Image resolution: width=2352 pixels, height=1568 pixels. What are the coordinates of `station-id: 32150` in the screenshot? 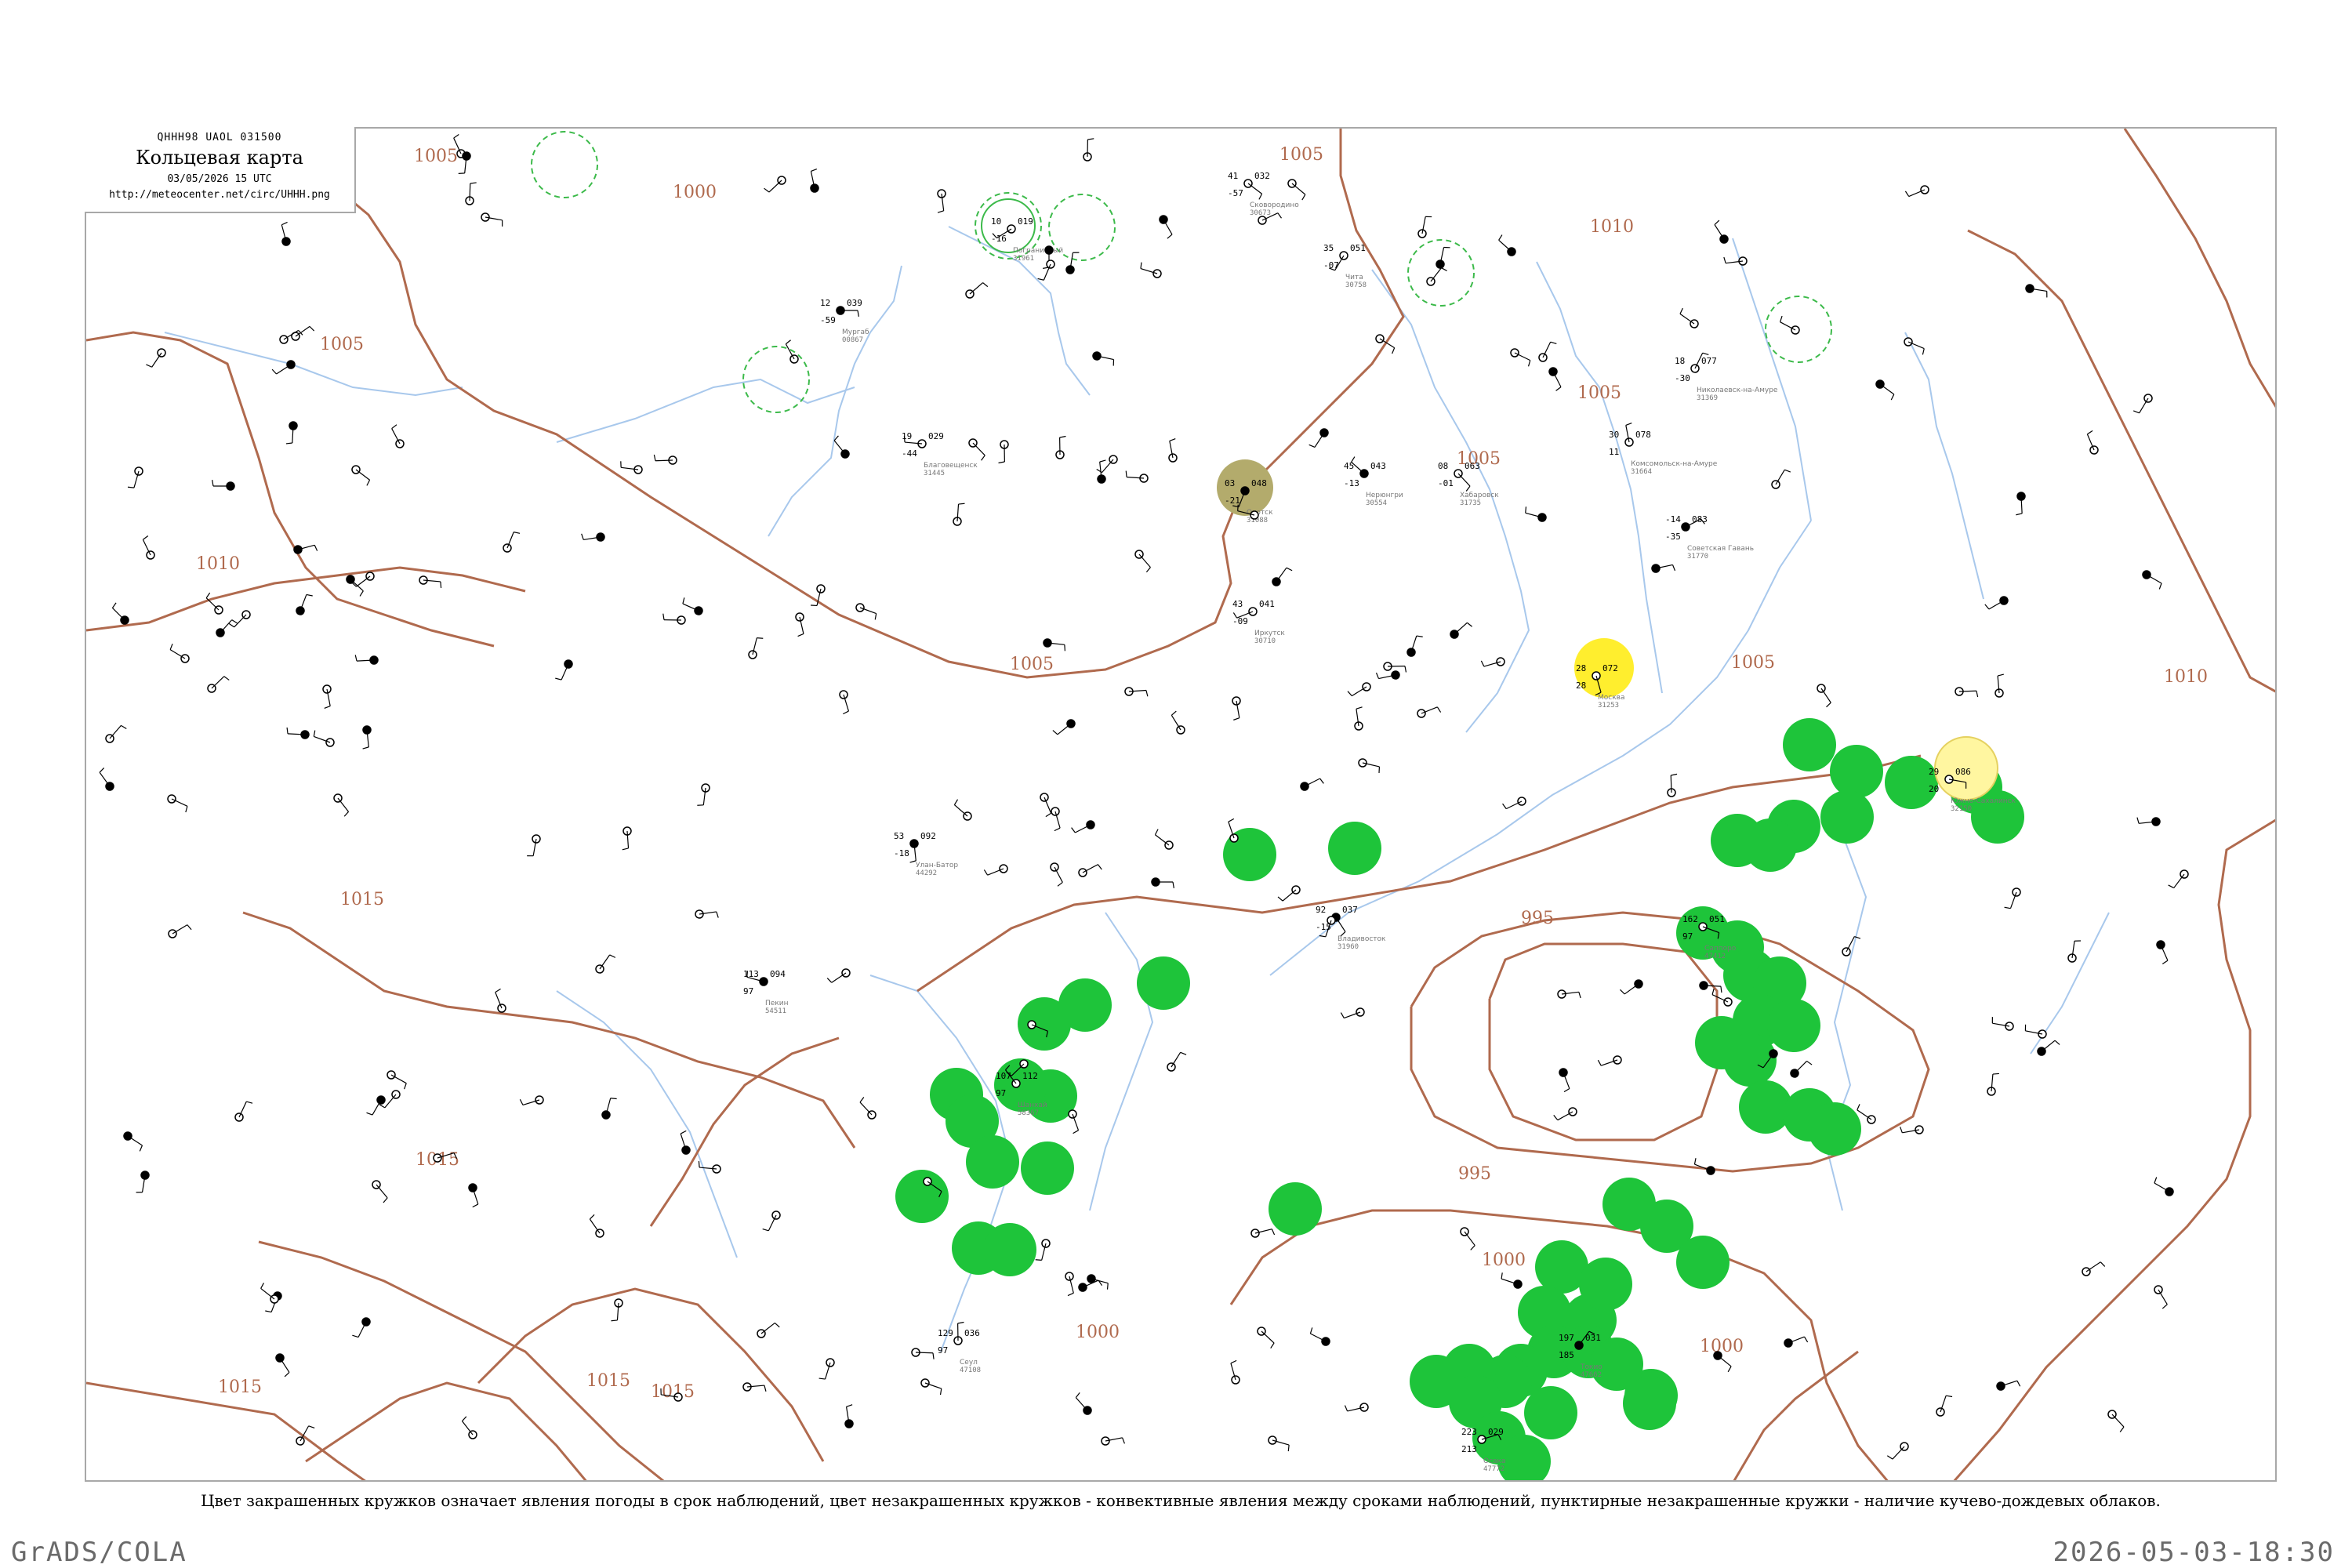 It's located at (1961, 809).